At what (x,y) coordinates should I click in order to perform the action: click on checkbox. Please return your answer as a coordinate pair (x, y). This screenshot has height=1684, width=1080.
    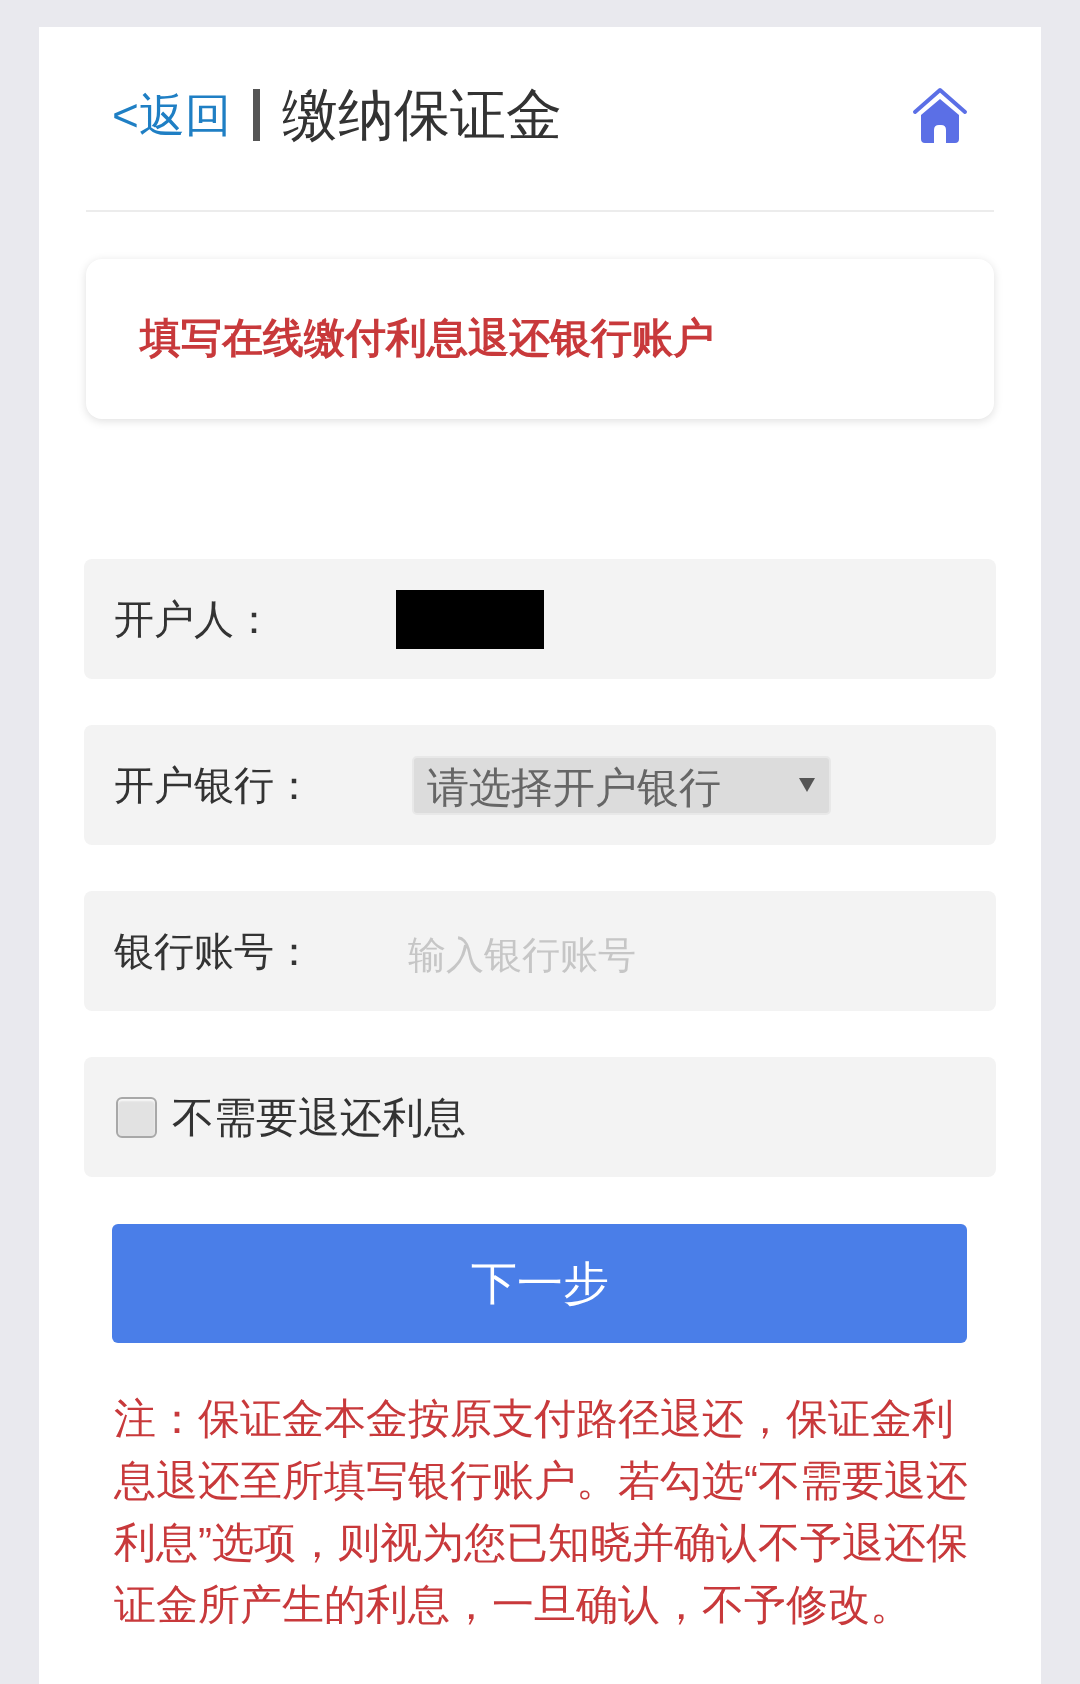
    Looking at the image, I should click on (136, 1117).